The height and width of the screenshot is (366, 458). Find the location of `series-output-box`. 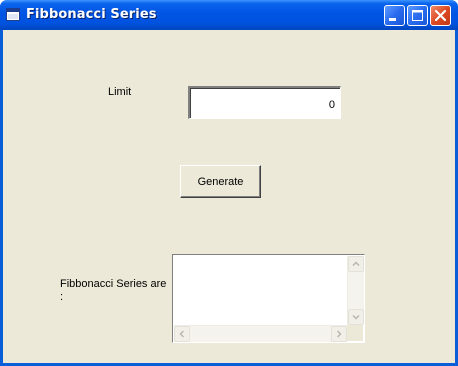

series-output-box is located at coordinates (268, 298).